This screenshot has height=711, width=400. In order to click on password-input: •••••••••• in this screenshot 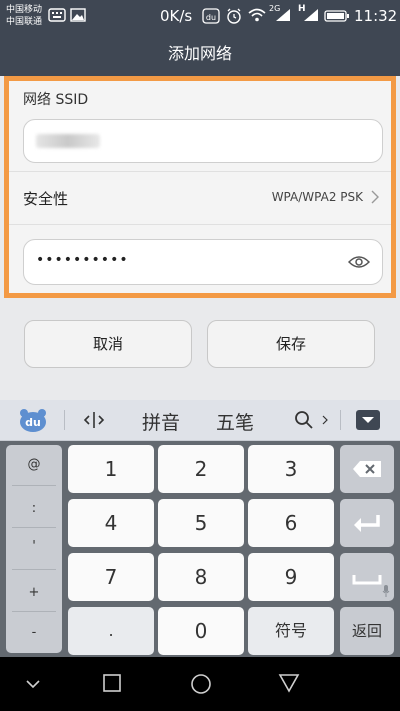, I will do `click(203, 262)`.